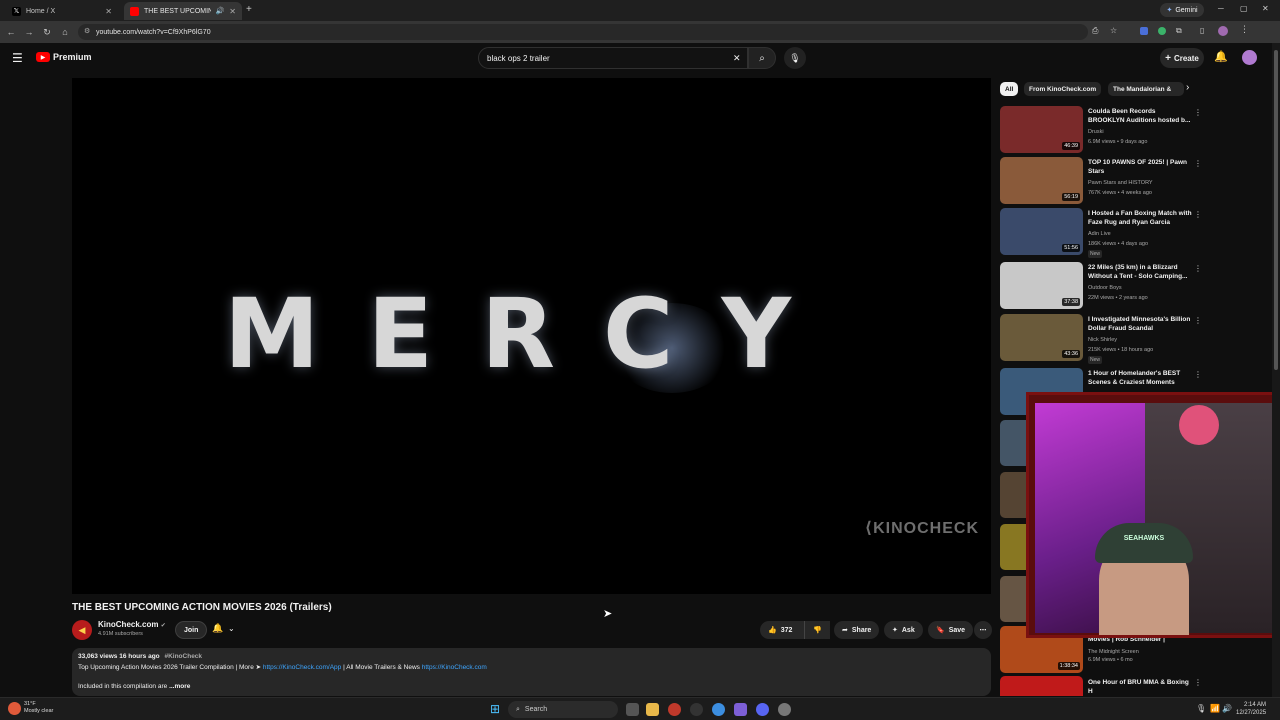 The width and height of the screenshot is (1280, 720). Describe the element at coordinates (1113, 30) in the screenshot. I see `bookmark-star-icon: ☆` at that location.